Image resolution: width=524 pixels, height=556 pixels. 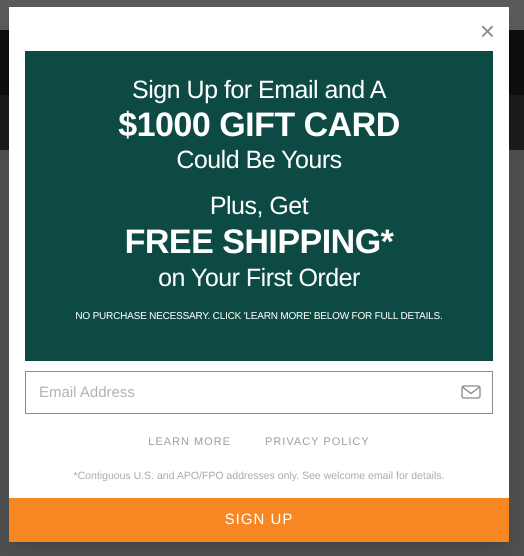 What do you see at coordinates (259, 278) in the screenshot?
I see `promo-subline: on Your First Order` at bounding box center [259, 278].